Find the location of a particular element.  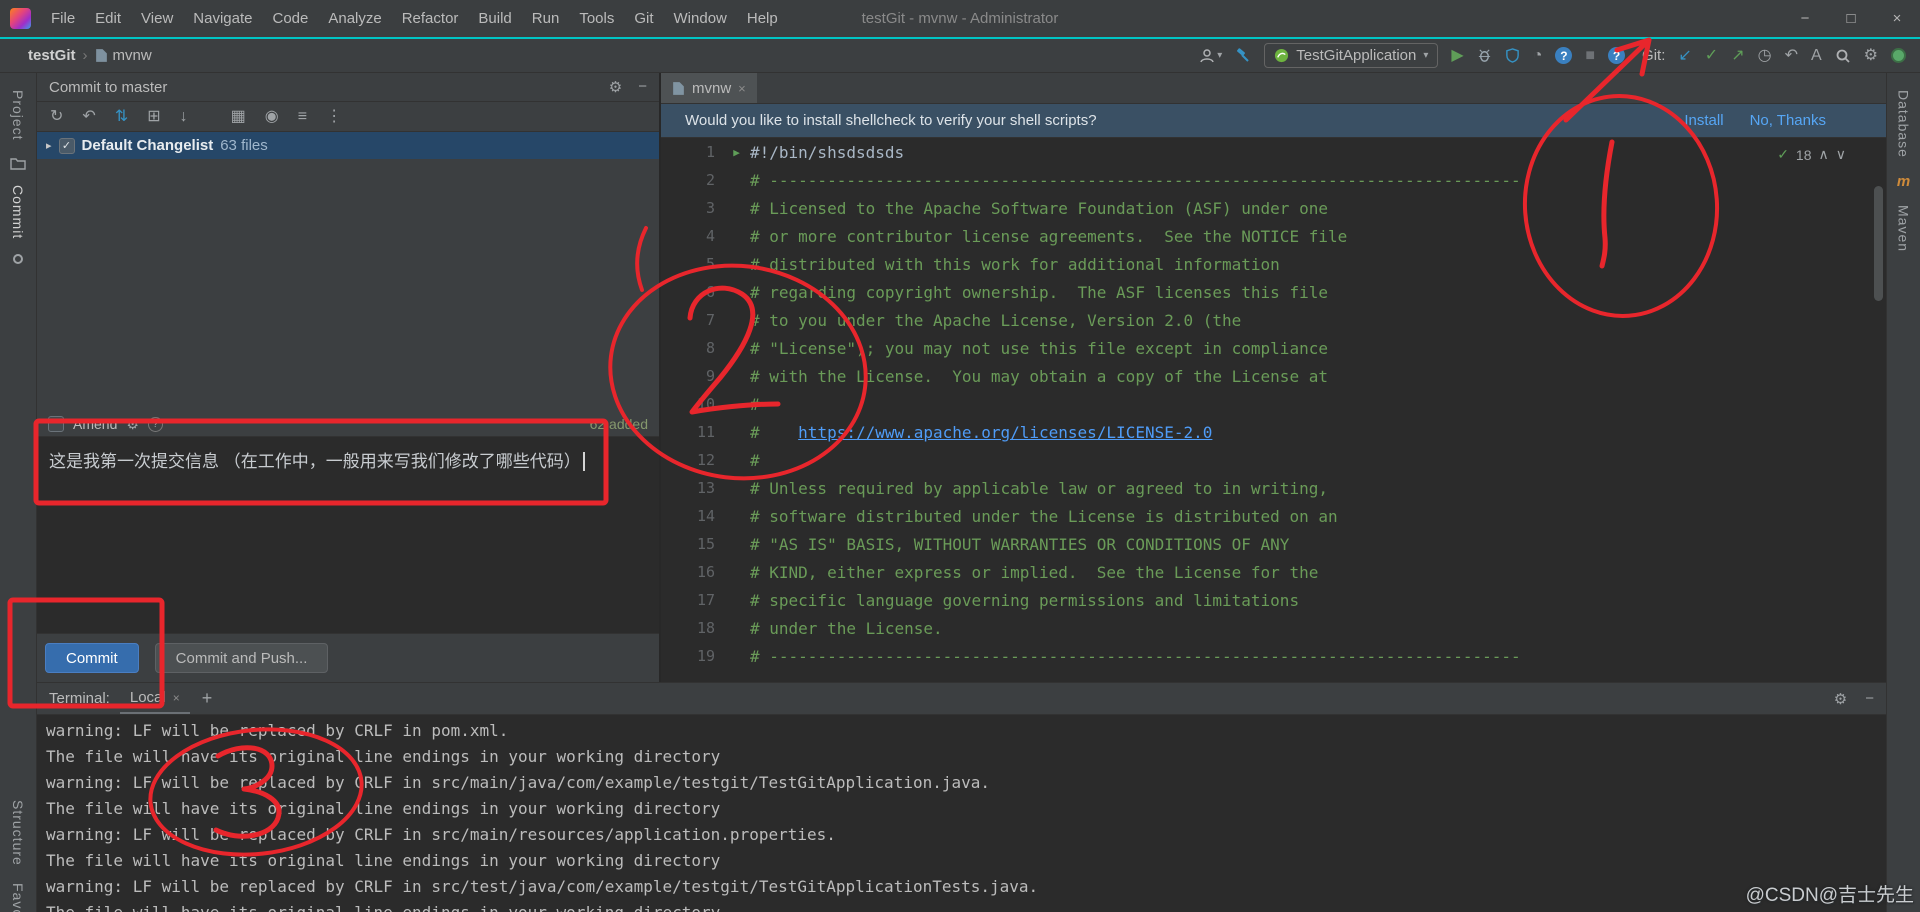

commit-node-icon is located at coordinates (18, 258).